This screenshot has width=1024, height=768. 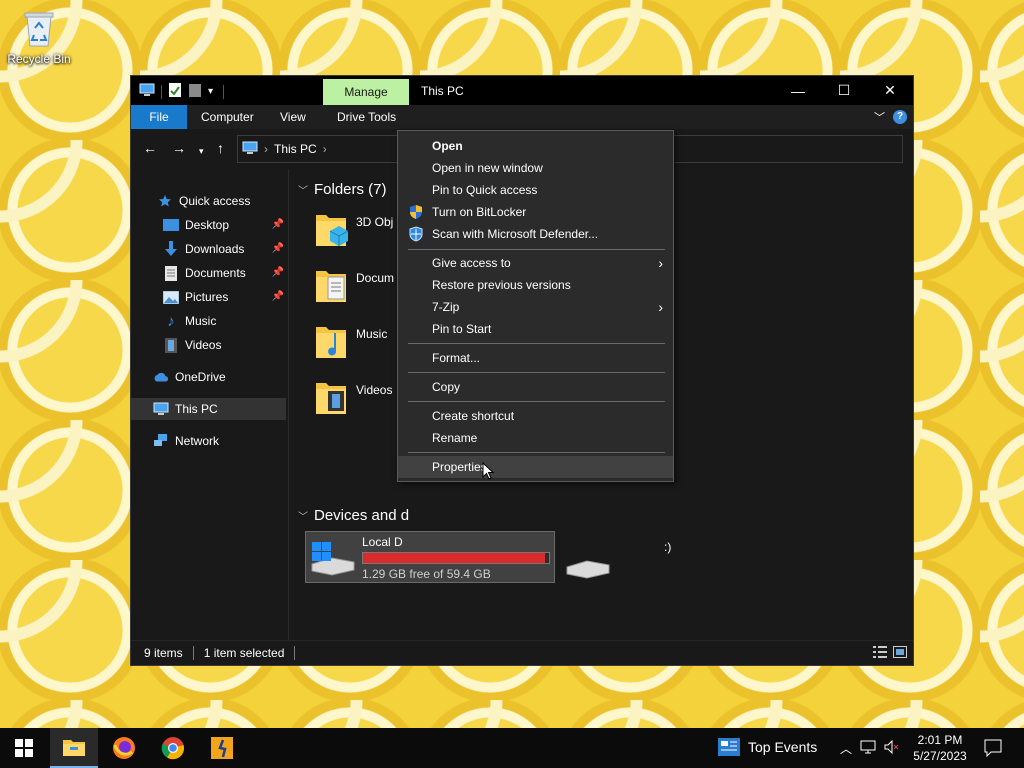 I want to click on tree-label: Desktop, so click(x=207, y=225).